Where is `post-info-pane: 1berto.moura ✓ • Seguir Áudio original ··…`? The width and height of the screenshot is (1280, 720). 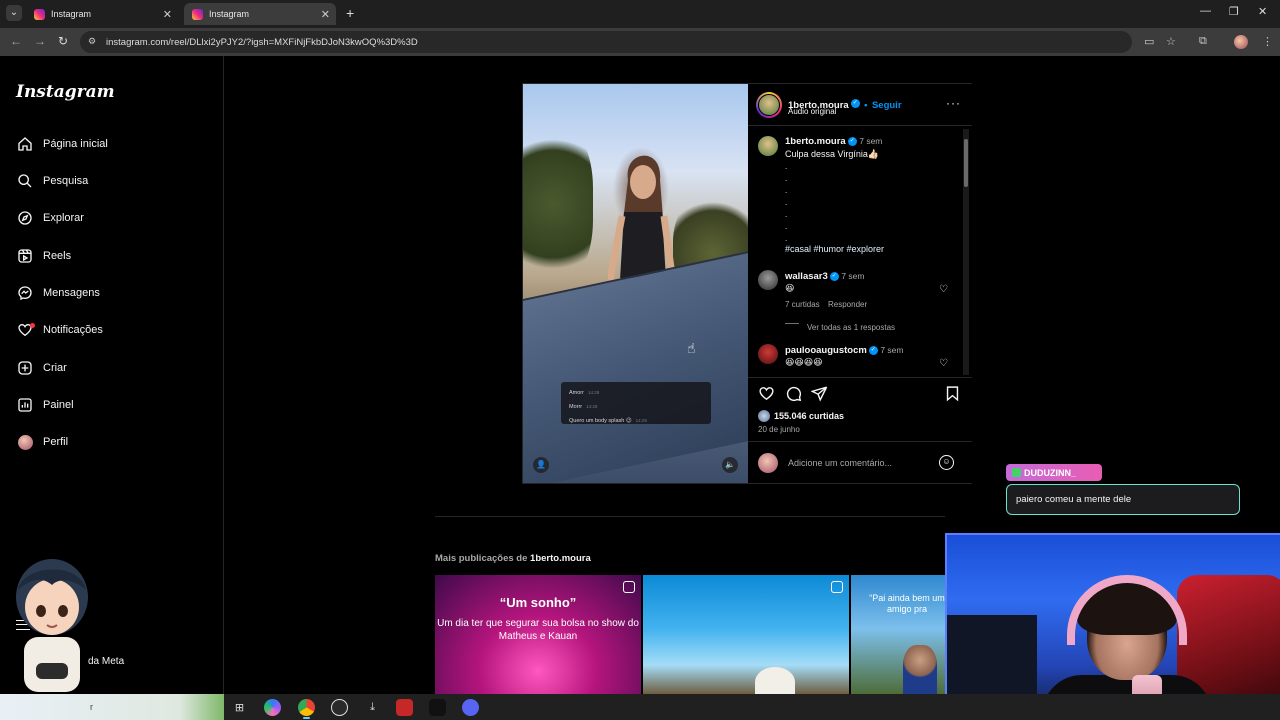 post-info-pane: 1berto.moura ✓ • Seguir Áudio original ··… is located at coordinates (860, 283).